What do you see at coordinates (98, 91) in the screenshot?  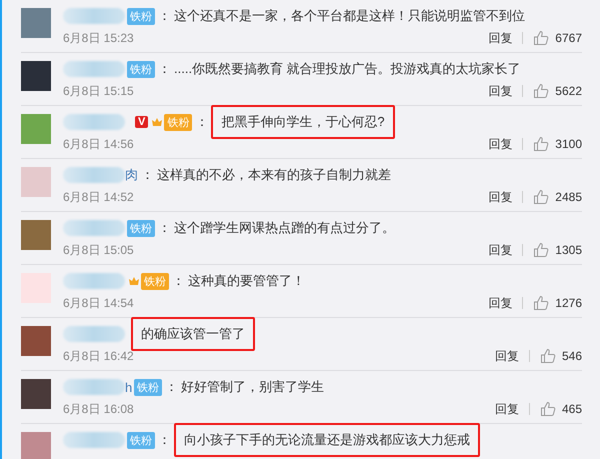 I see `comment-time: 6月8日 15:15` at bounding box center [98, 91].